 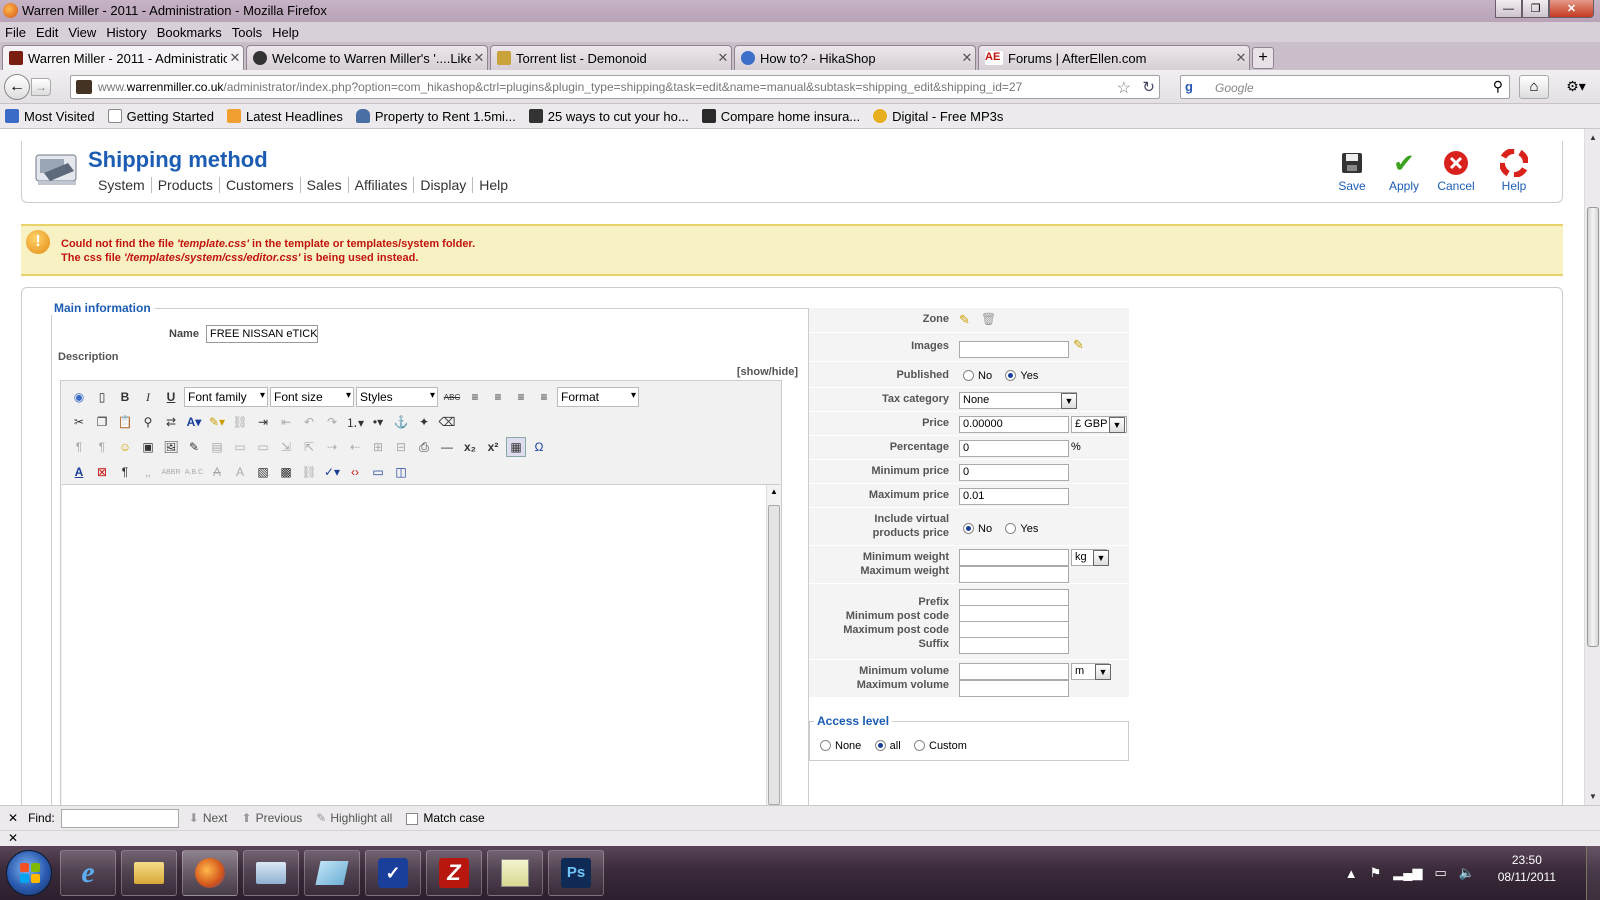 What do you see at coordinates (1456, 170) in the screenshot?
I see `cancel-button: Cancel` at bounding box center [1456, 170].